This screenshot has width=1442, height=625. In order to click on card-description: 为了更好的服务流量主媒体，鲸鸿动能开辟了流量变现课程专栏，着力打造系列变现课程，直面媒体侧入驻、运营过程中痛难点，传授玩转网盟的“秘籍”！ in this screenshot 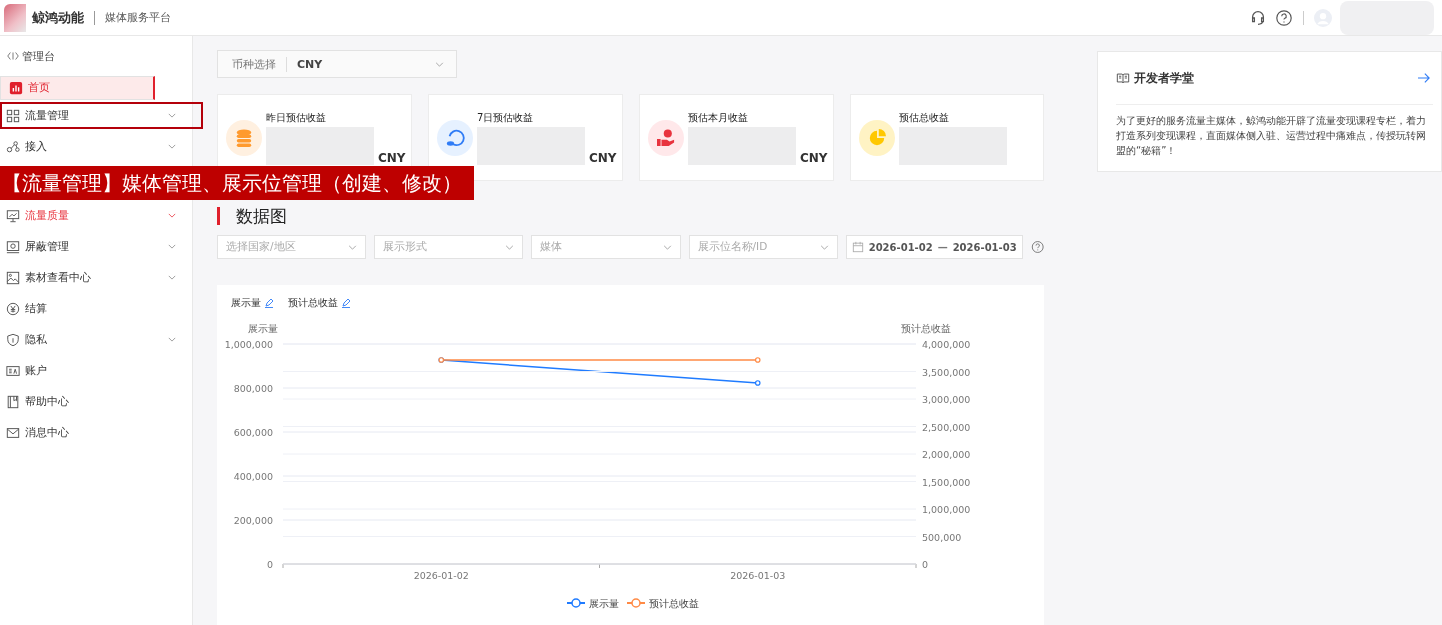, I will do `click(1271, 136)`.